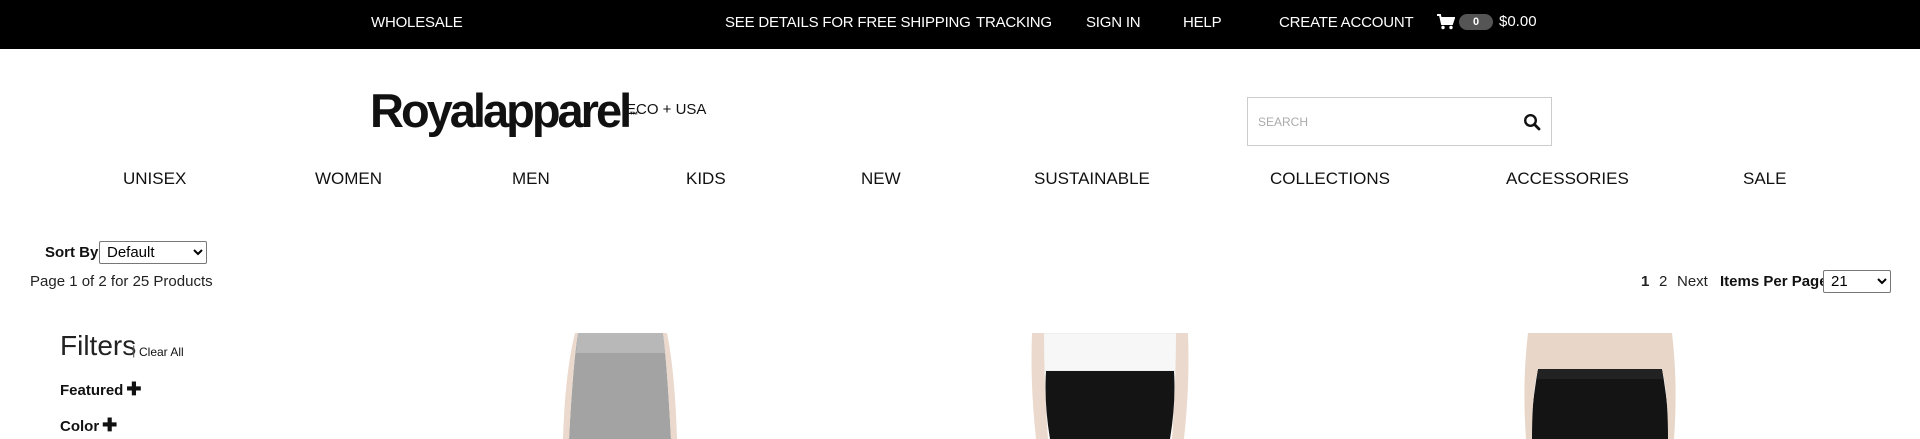 The height and width of the screenshot is (439, 1920). Describe the element at coordinates (417, 22) in the screenshot. I see `wholesale-link: WHOLESALE` at that location.